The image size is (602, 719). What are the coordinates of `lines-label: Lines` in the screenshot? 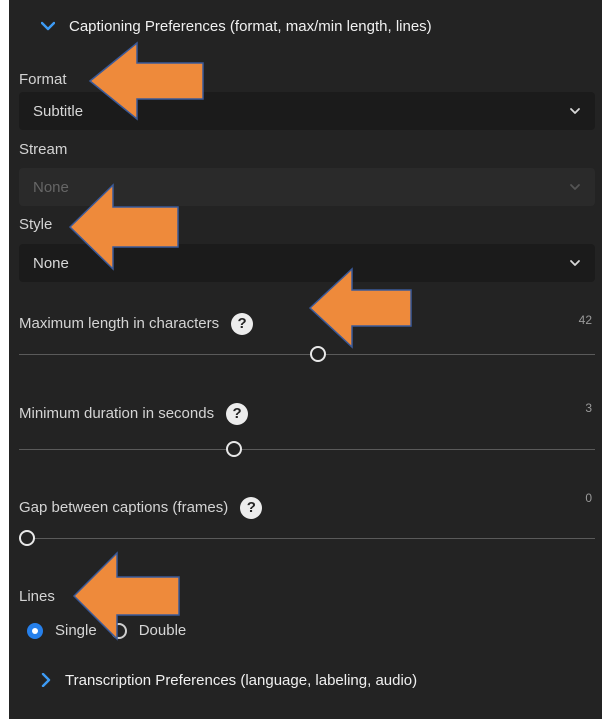 It's located at (37, 596).